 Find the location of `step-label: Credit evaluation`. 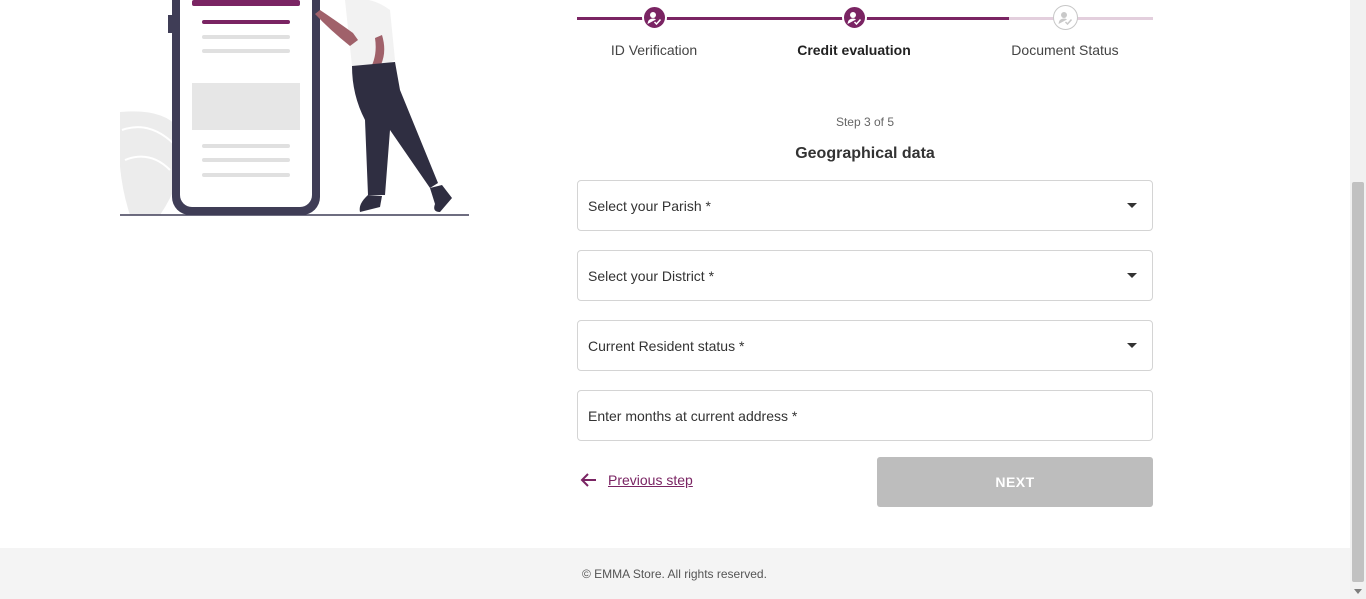

step-label: Credit evaluation is located at coordinates (854, 50).